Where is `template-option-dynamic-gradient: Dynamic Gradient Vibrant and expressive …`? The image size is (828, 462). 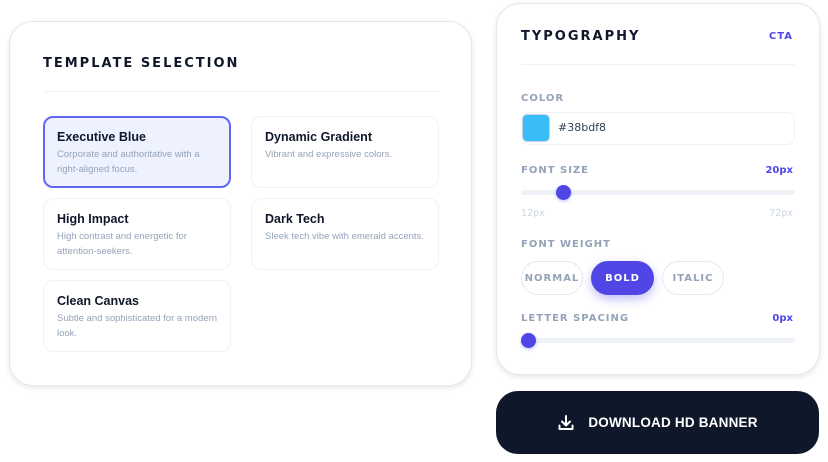
template-option-dynamic-gradient: Dynamic Gradient Vibrant and expressive … is located at coordinates (345, 152).